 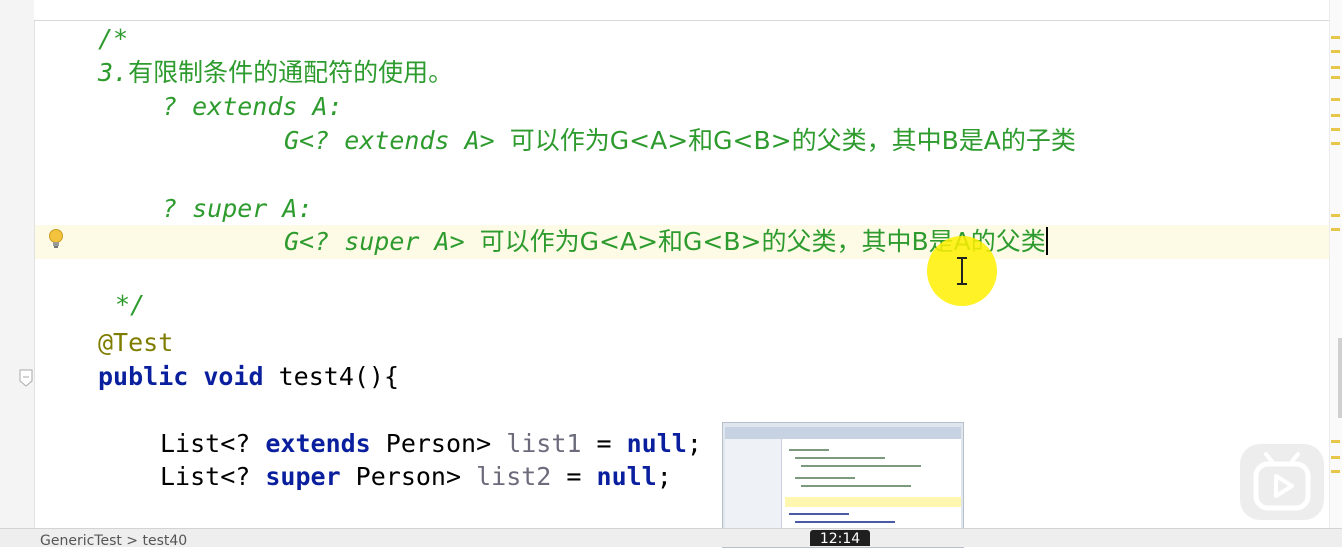 I want to click on code-line: @Test, so click(x=682, y=343).